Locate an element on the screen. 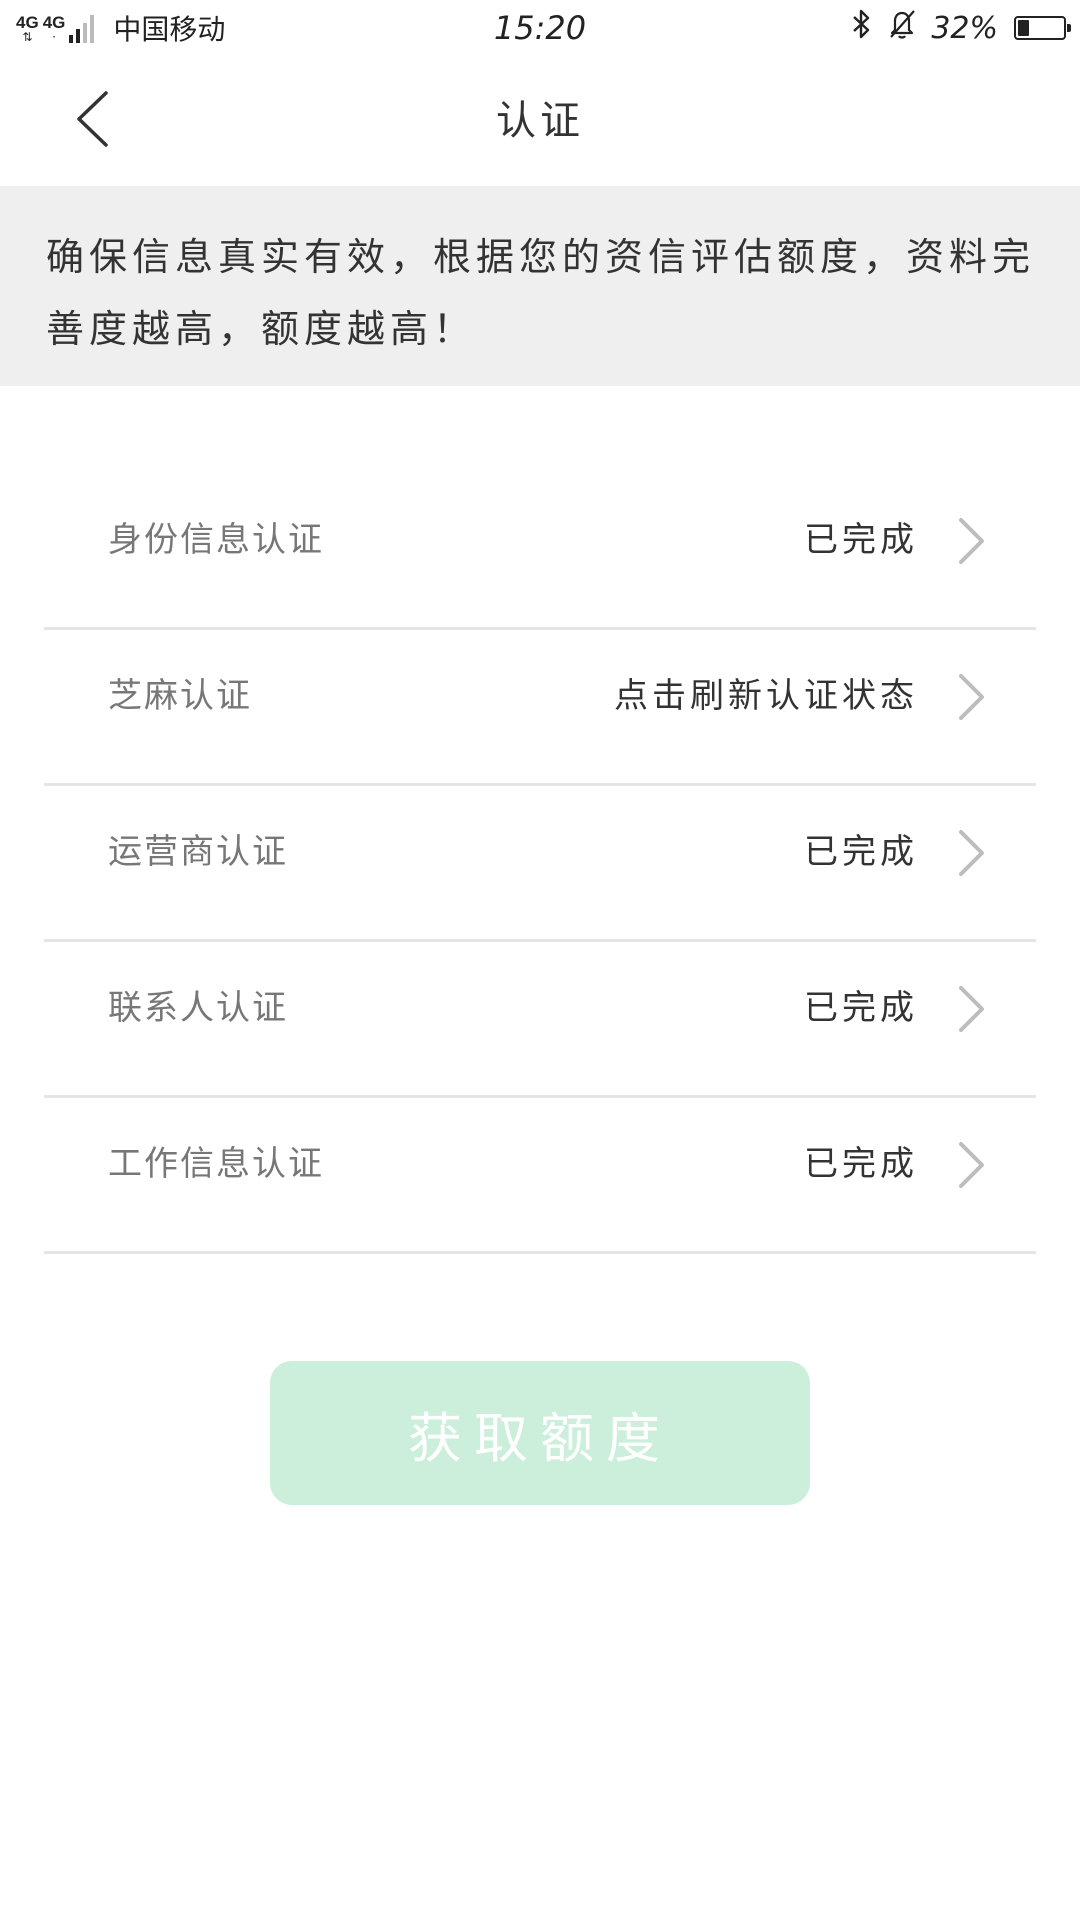 Image resolution: width=1080 pixels, height=1920 pixels. back-button is located at coordinates (92, 119).